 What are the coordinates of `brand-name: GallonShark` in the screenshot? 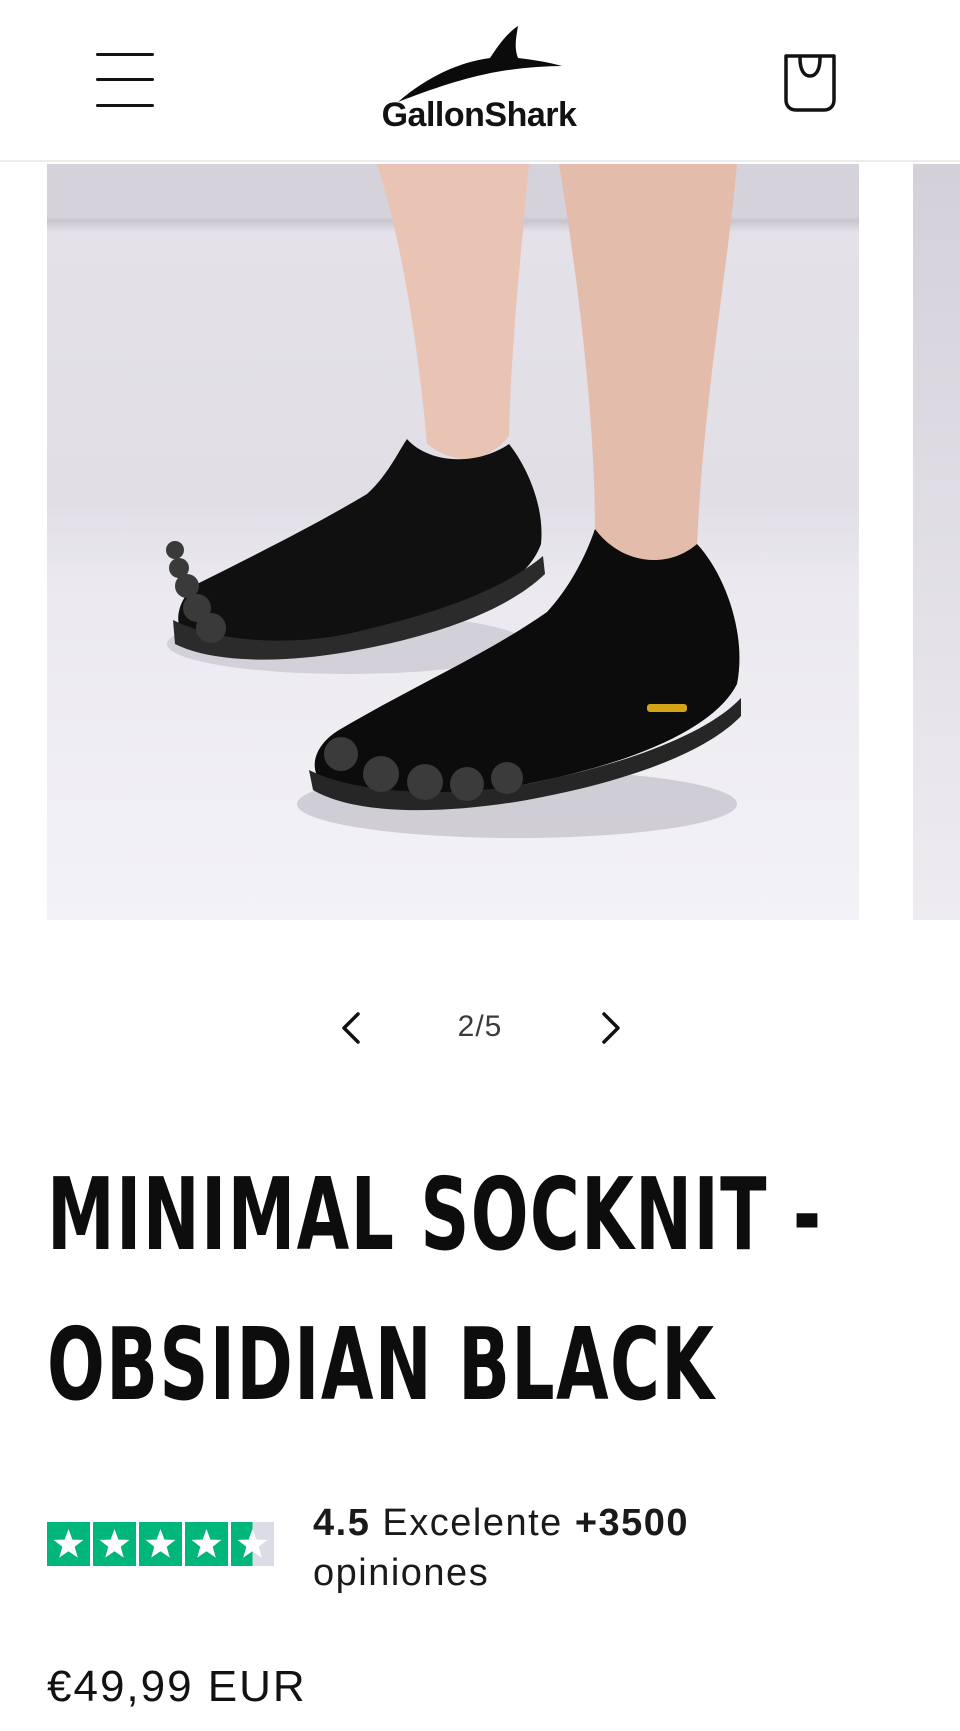 It's located at (479, 115).